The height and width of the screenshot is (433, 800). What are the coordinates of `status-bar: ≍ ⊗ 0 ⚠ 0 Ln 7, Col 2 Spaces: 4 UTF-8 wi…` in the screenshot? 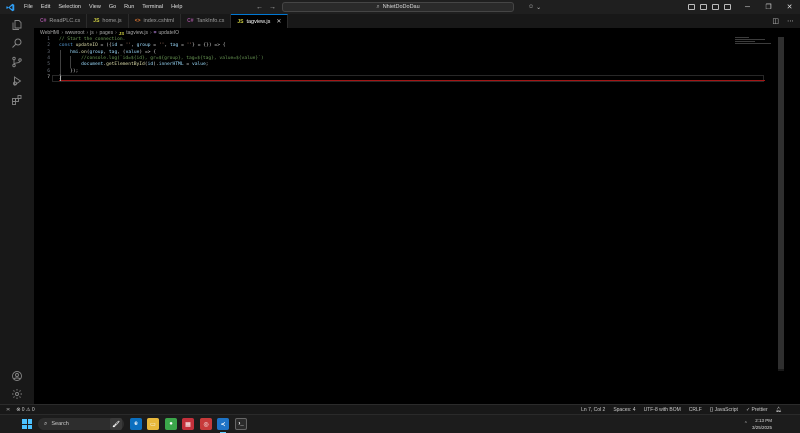 It's located at (400, 409).